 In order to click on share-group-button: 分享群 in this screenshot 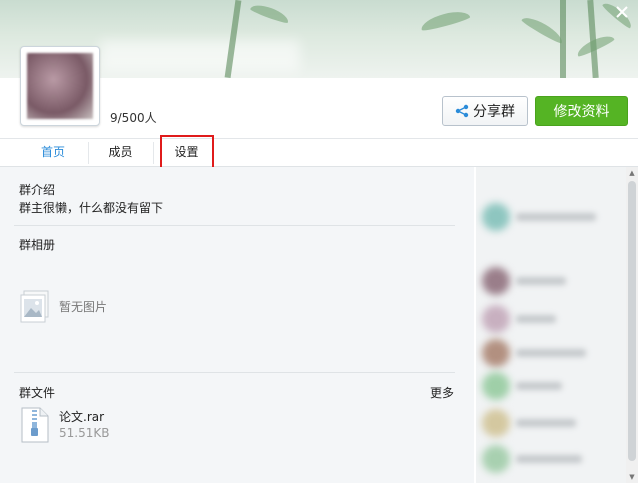, I will do `click(485, 111)`.